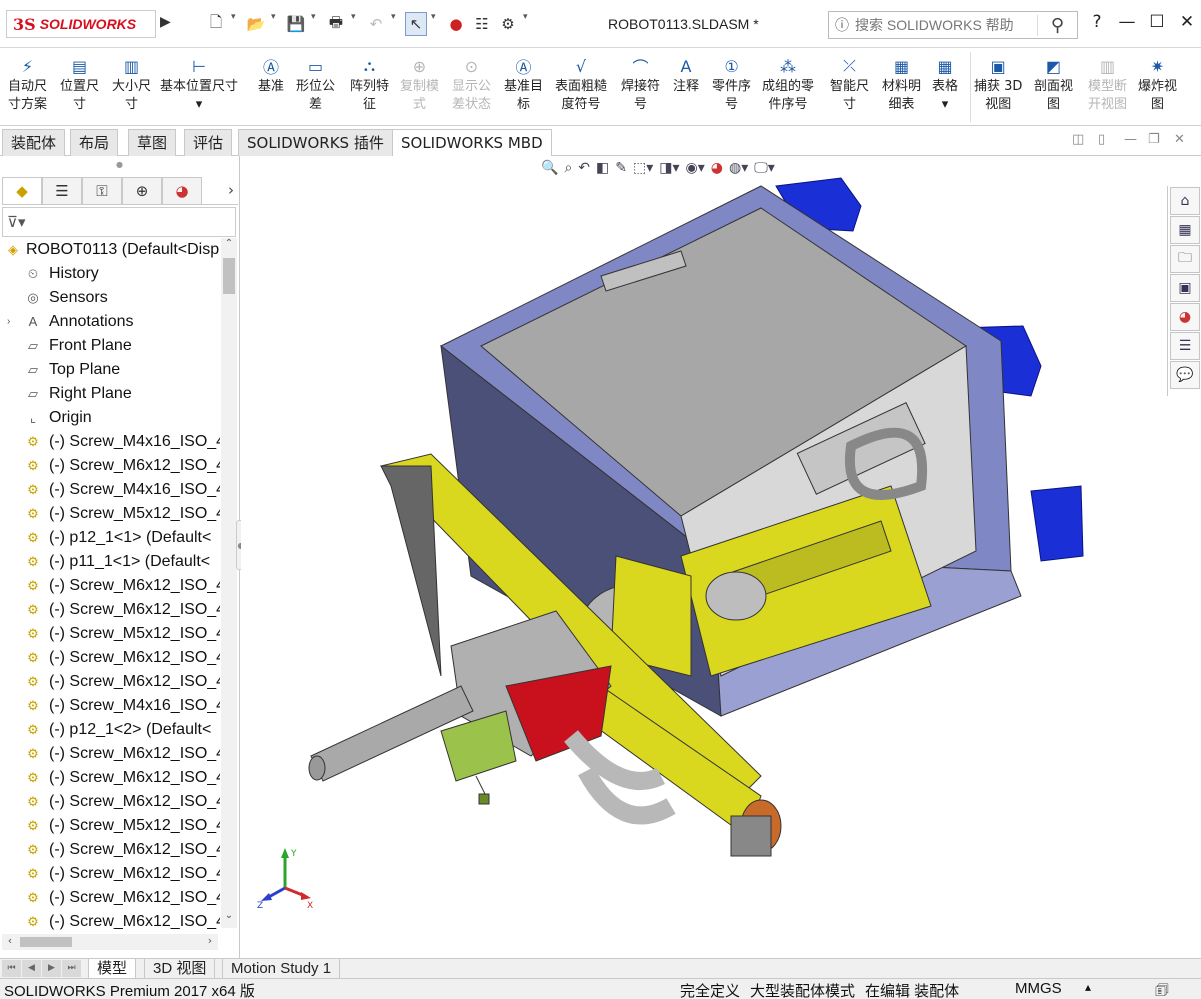  What do you see at coordinates (369, 84) in the screenshot?
I see `ribbon-button-6: ⛬ 阵列特征` at bounding box center [369, 84].